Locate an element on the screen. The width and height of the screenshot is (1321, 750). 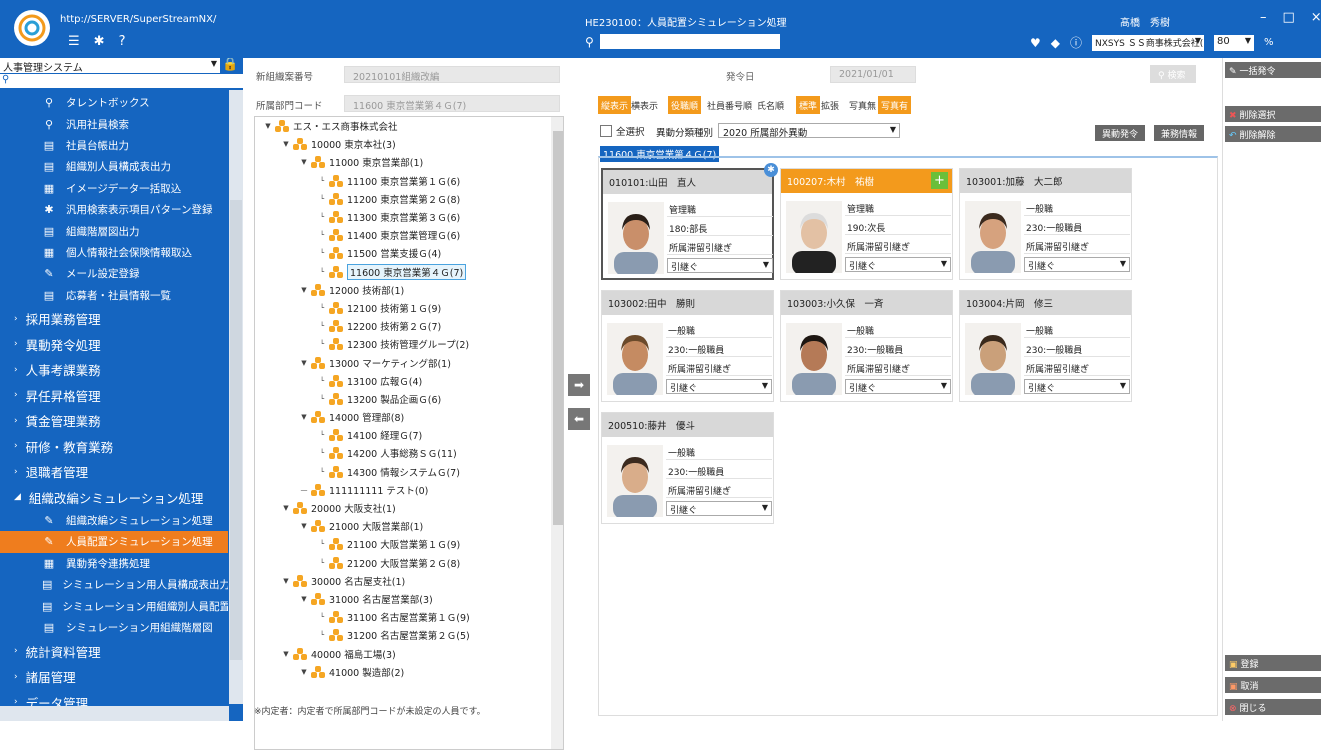
sidebar-item: ▦ 個人情報社会保険情報取込 is located at coordinates (114, 252).